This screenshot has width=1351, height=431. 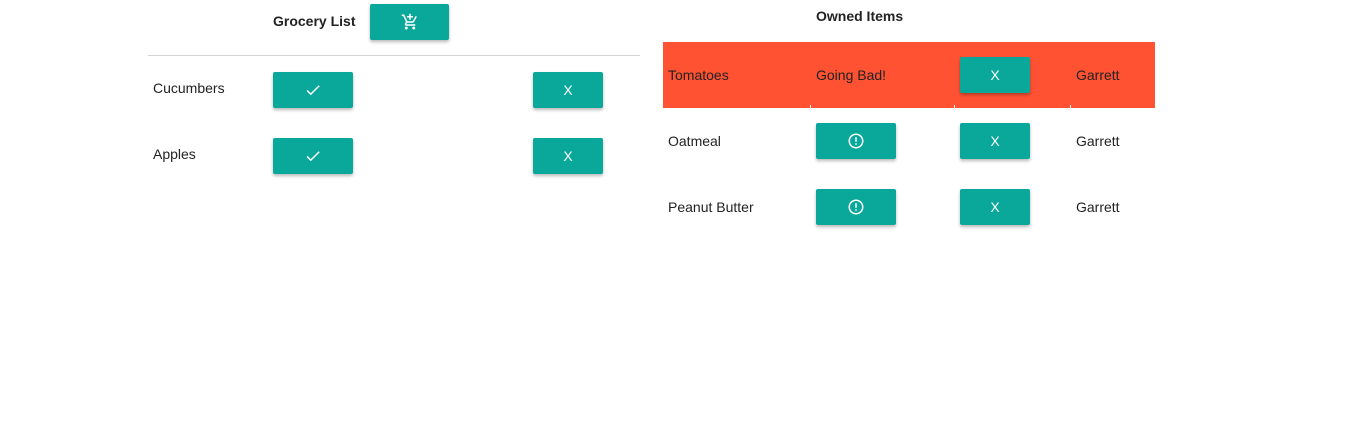 I want to click on grocery-item-name: Cucumbers, so click(x=189, y=88).